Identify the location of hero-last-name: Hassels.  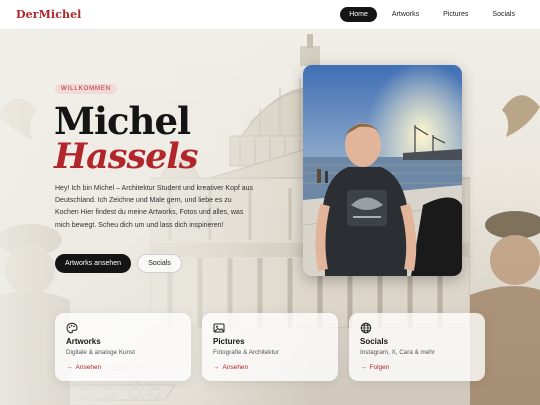
(126, 156).